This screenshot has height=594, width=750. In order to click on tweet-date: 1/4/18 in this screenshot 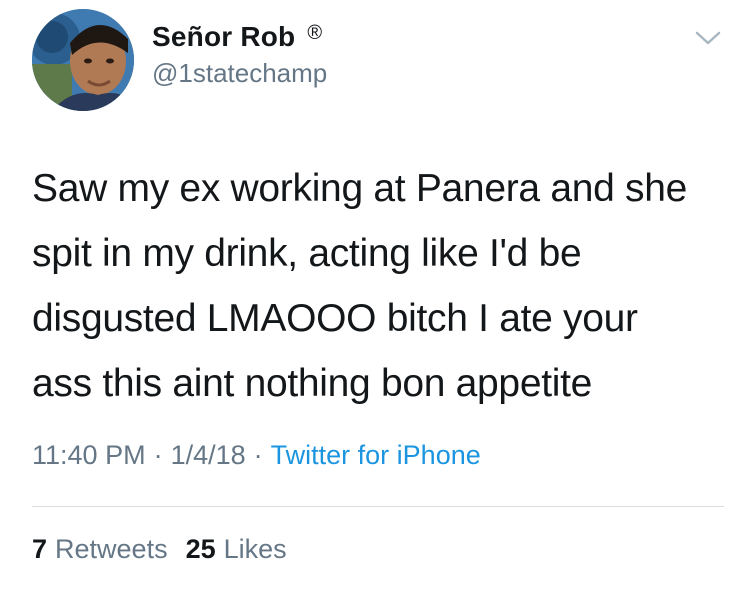, I will do `click(208, 455)`.